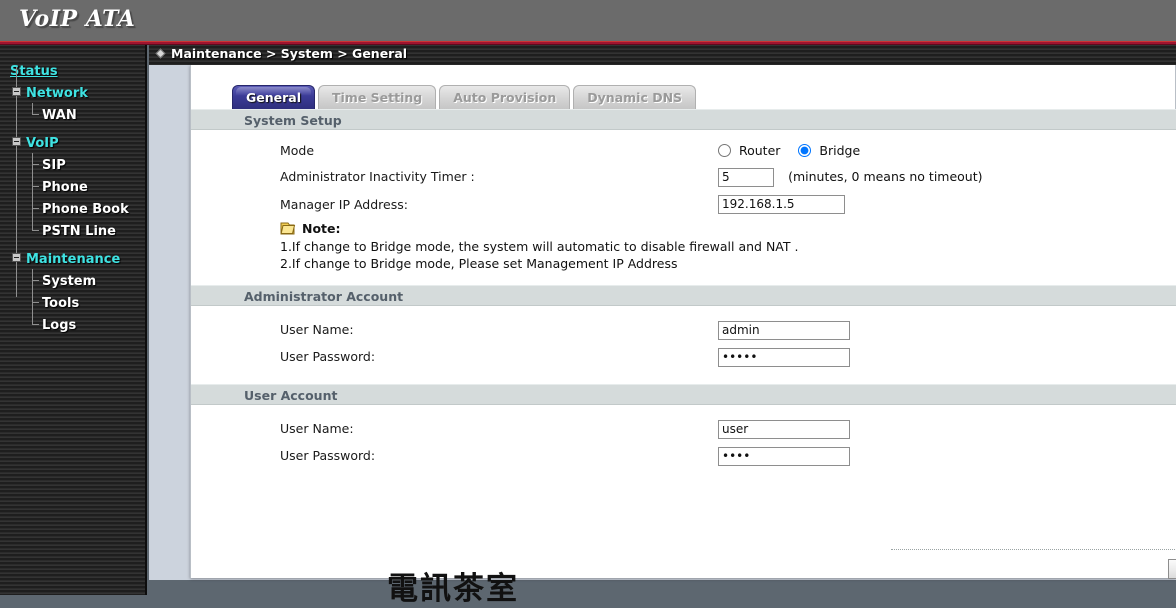  I want to click on admin-username-input, so click(784, 330).